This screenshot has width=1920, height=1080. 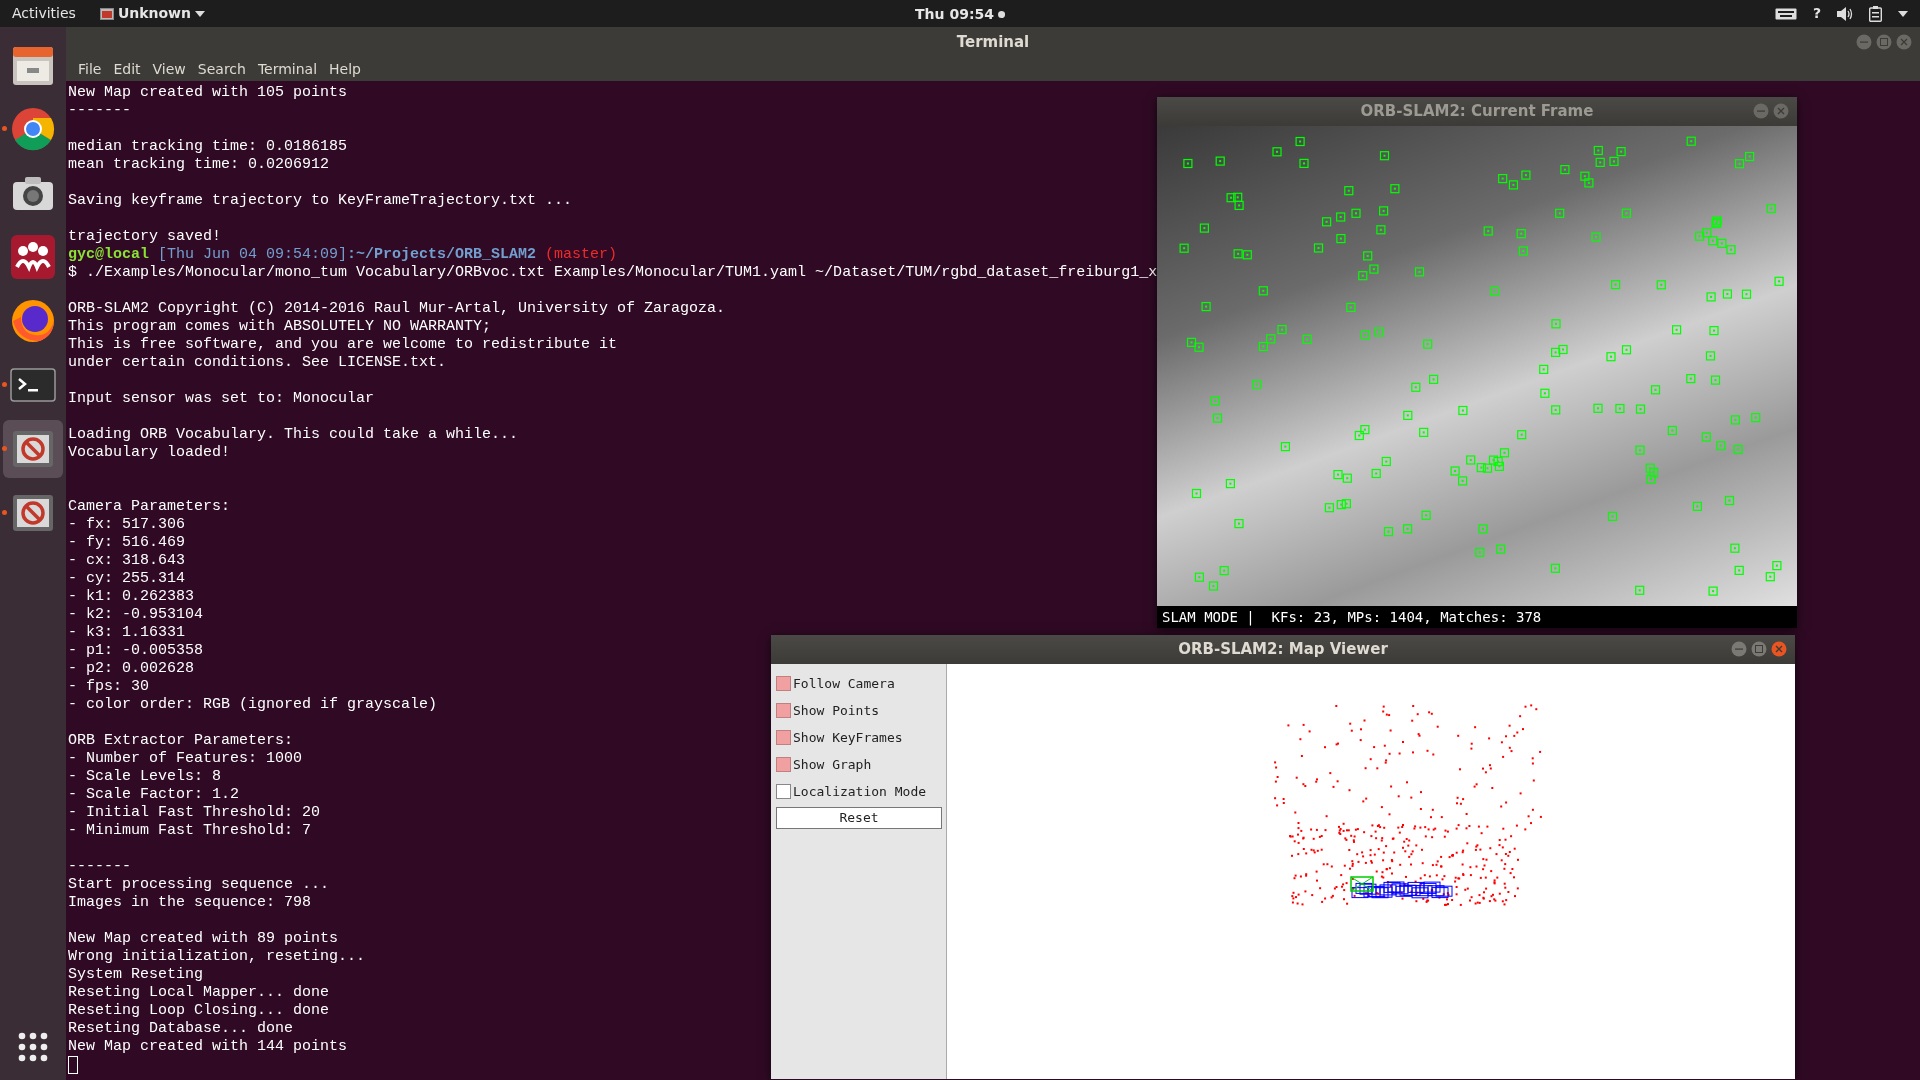 I want to click on notification-dot-icon, so click(x=1001, y=14).